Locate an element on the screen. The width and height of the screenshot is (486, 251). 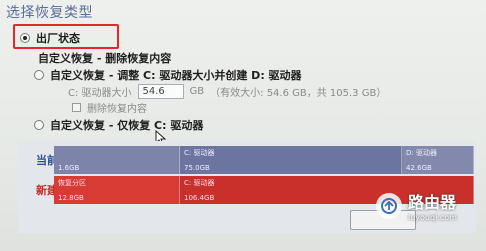
option-custom-delete: 自定义恢复 - 删除恢复内容 is located at coordinates (104, 58).